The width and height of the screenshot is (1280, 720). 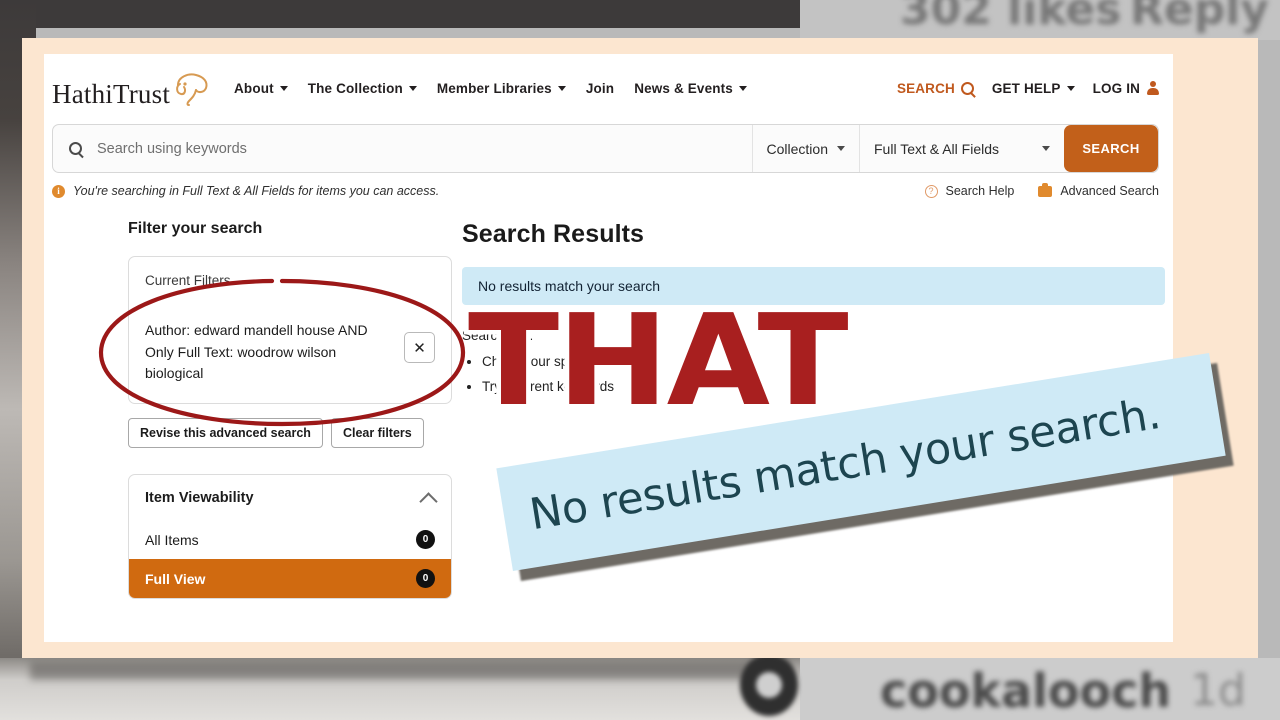 I want to click on facet-label: Full View, so click(x=175, y=578).